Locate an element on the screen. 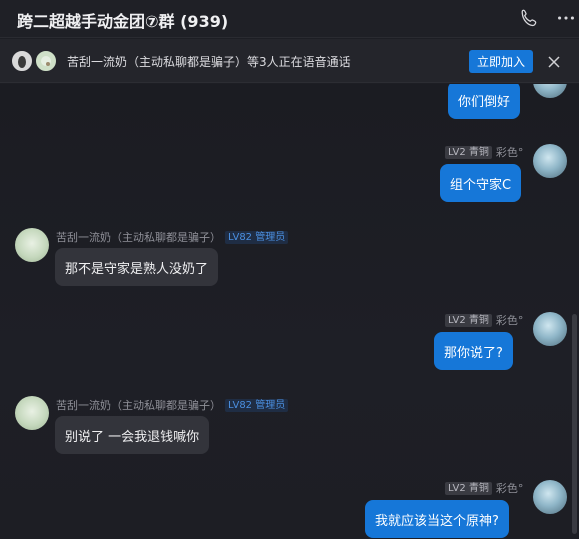  message-bubble: 那你说了? is located at coordinates (473, 351).